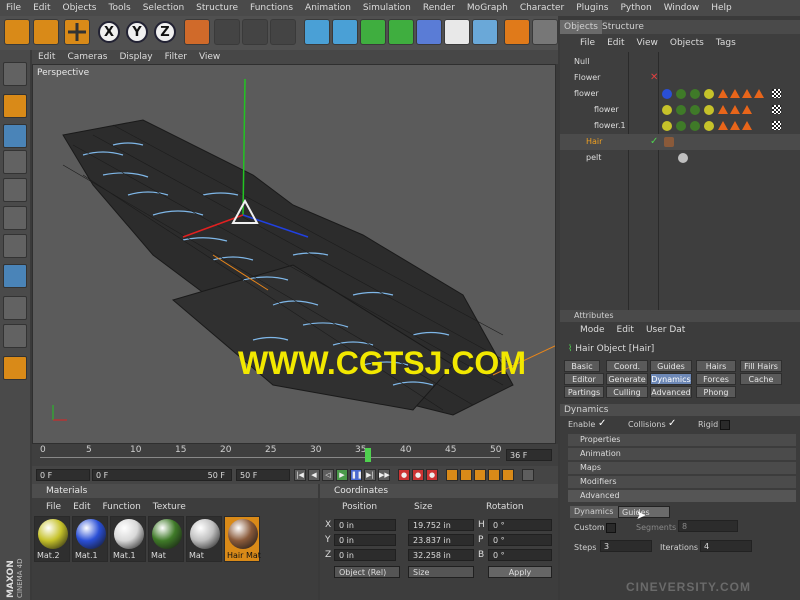  Describe the element at coordinates (166, 539) in the screenshot. I see `material-swatch: Mat` at that location.